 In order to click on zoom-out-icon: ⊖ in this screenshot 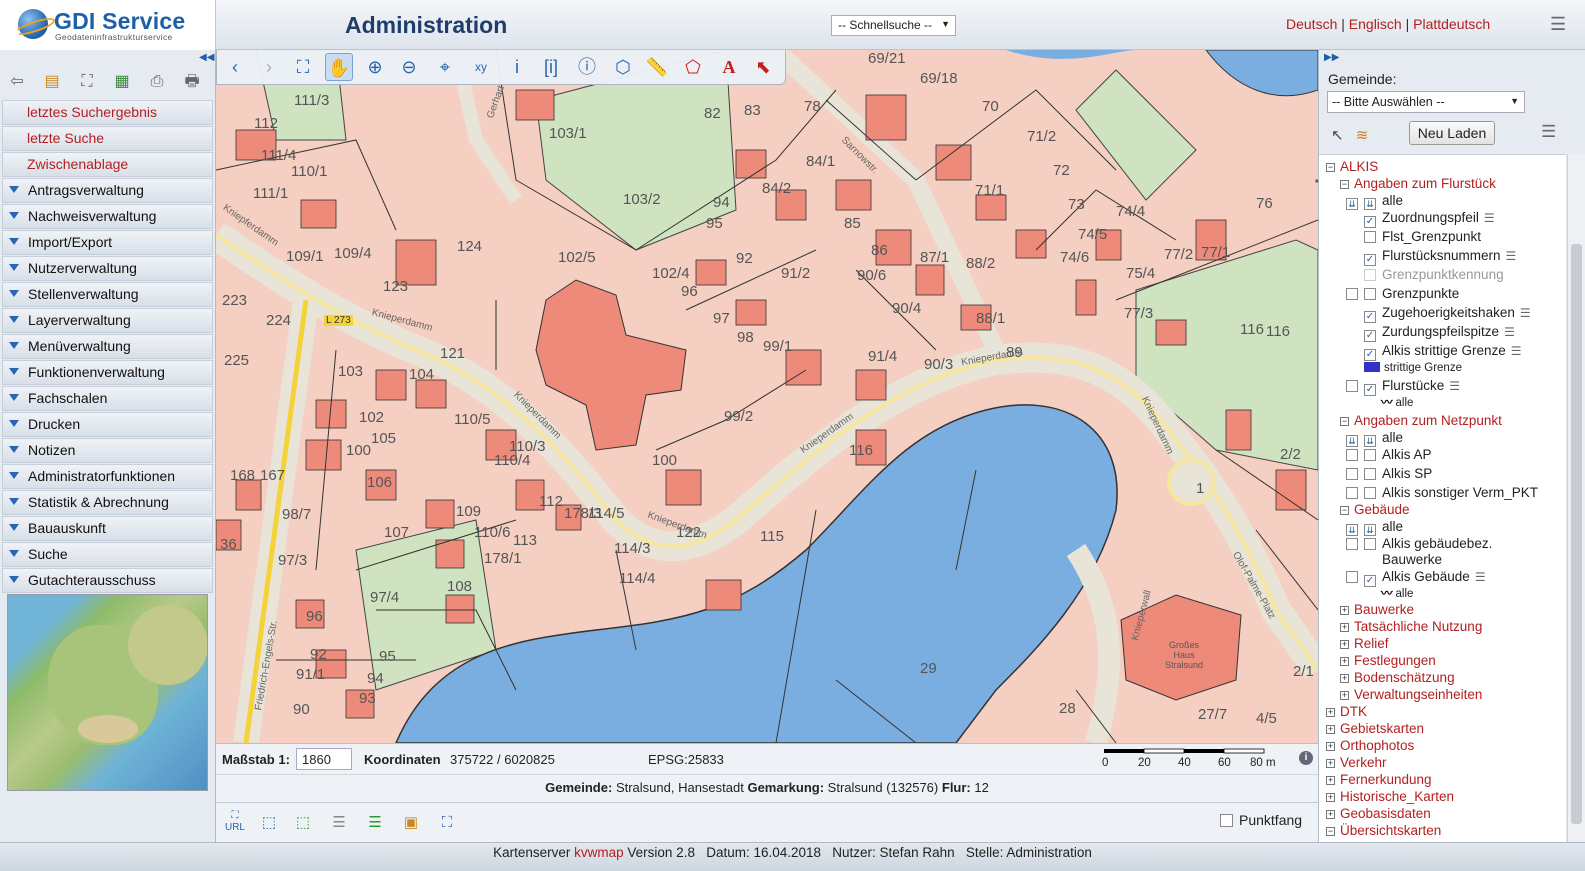, I will do `click(409, 67)`.